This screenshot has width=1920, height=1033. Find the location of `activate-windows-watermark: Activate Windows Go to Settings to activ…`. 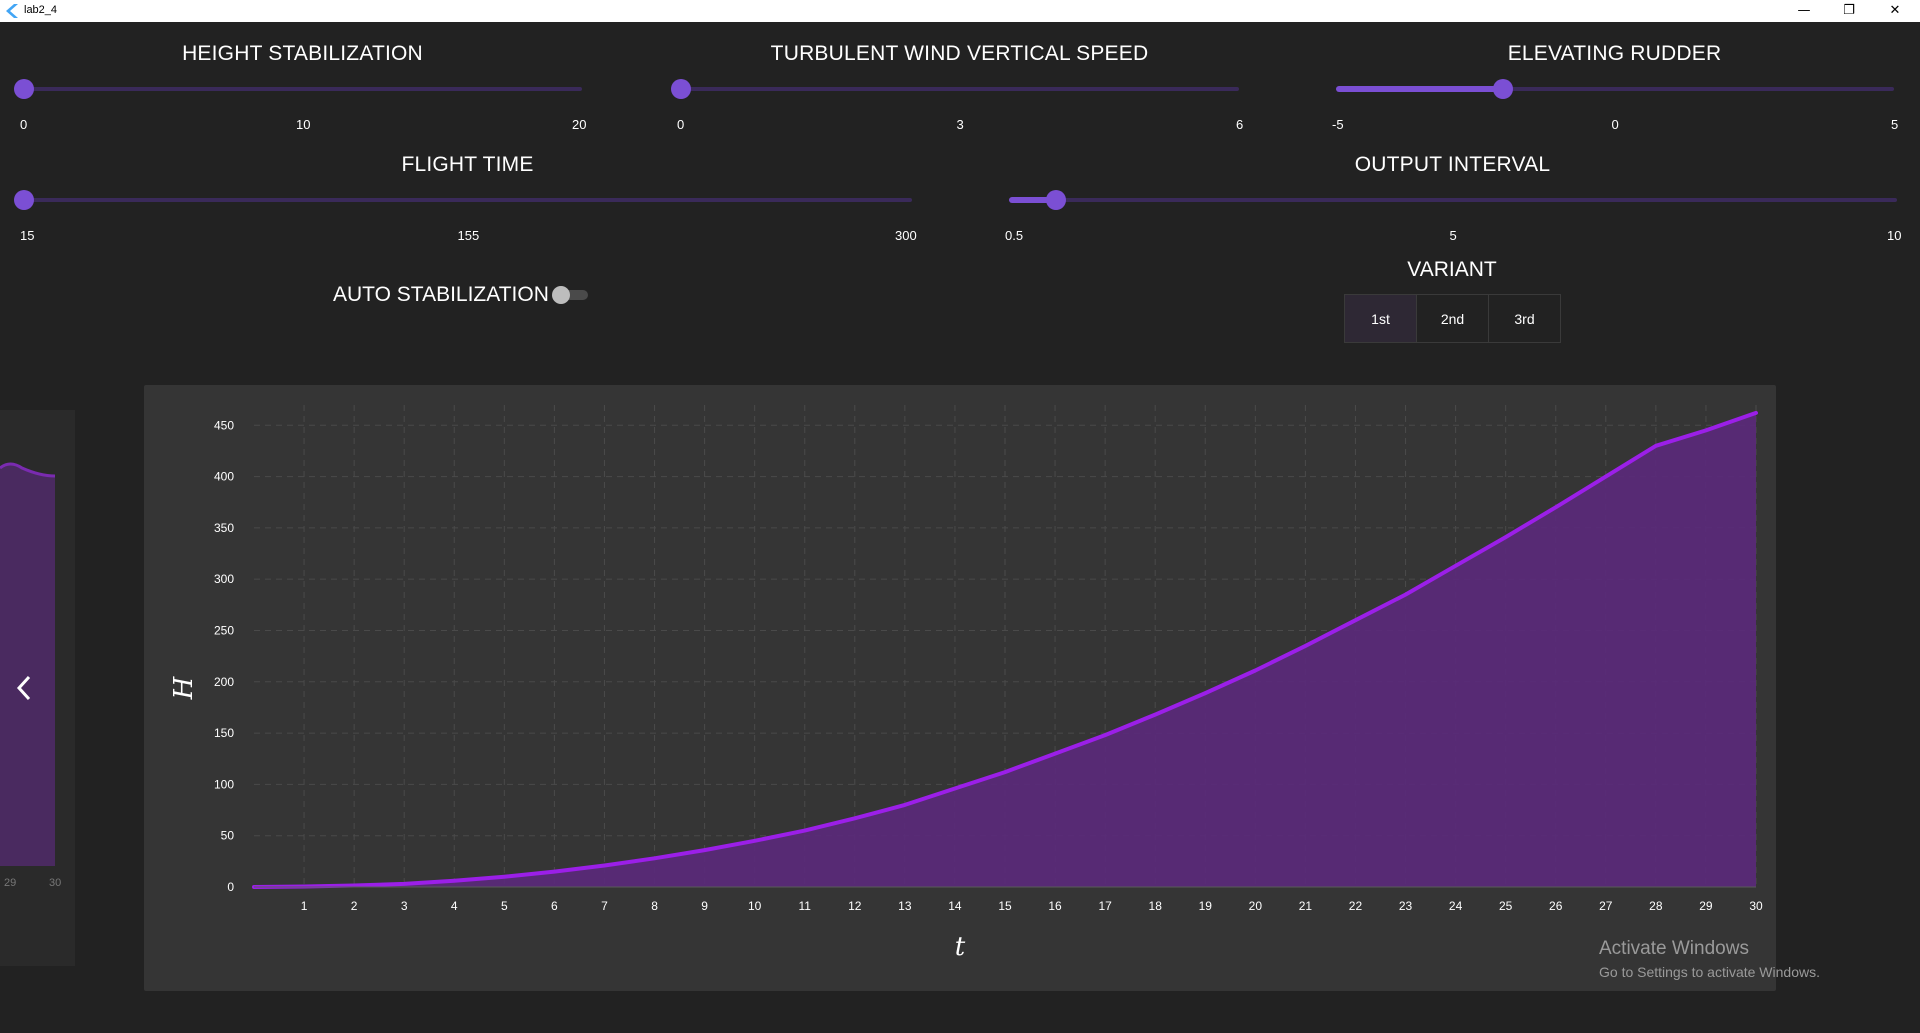

activate-windows-watermark: Activate Windows Go to Settings to activ… is located at coordinates (1709, 959).